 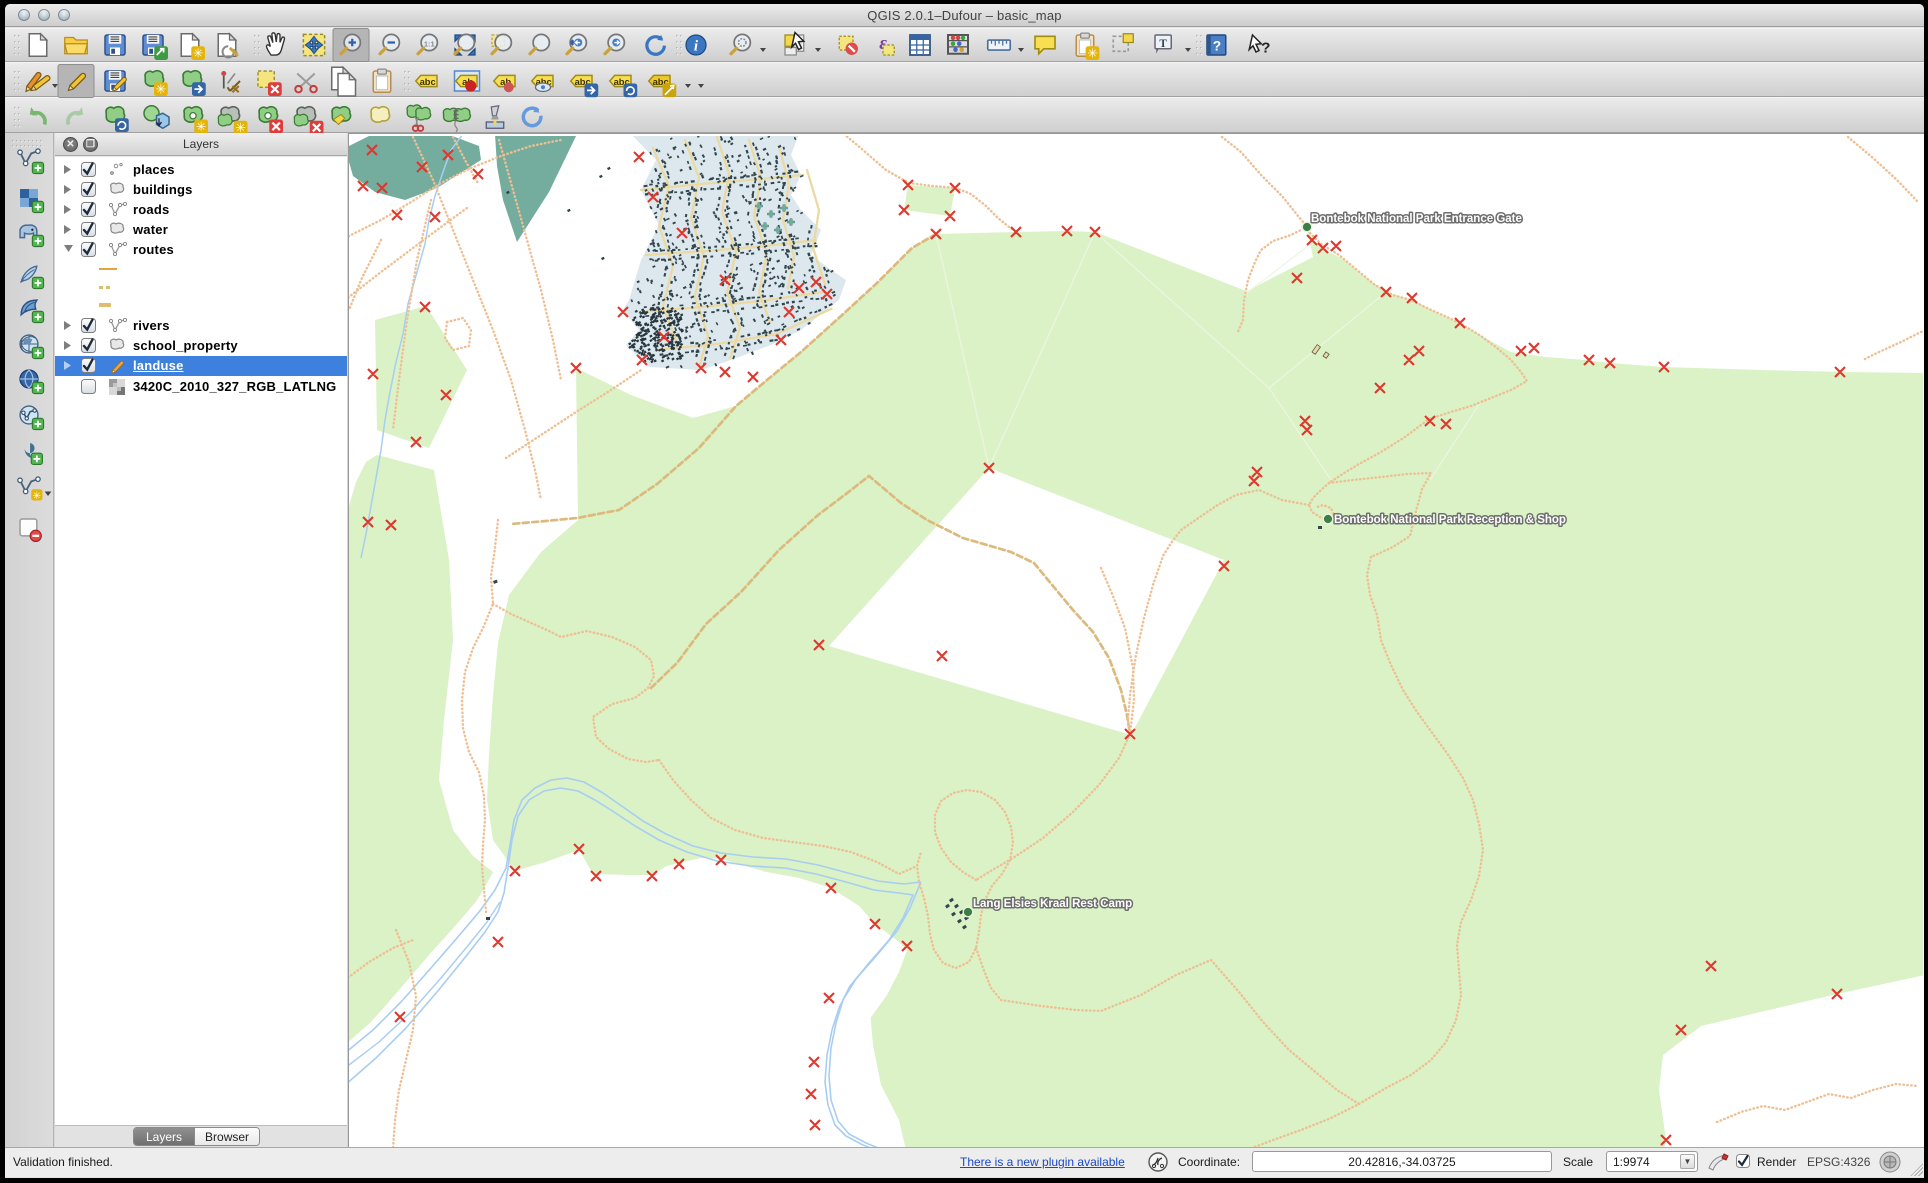 What do you see at coordinates (1163, 44) in the screenshot?
I see `svg-text: T` at bounding box center [1163, 44].